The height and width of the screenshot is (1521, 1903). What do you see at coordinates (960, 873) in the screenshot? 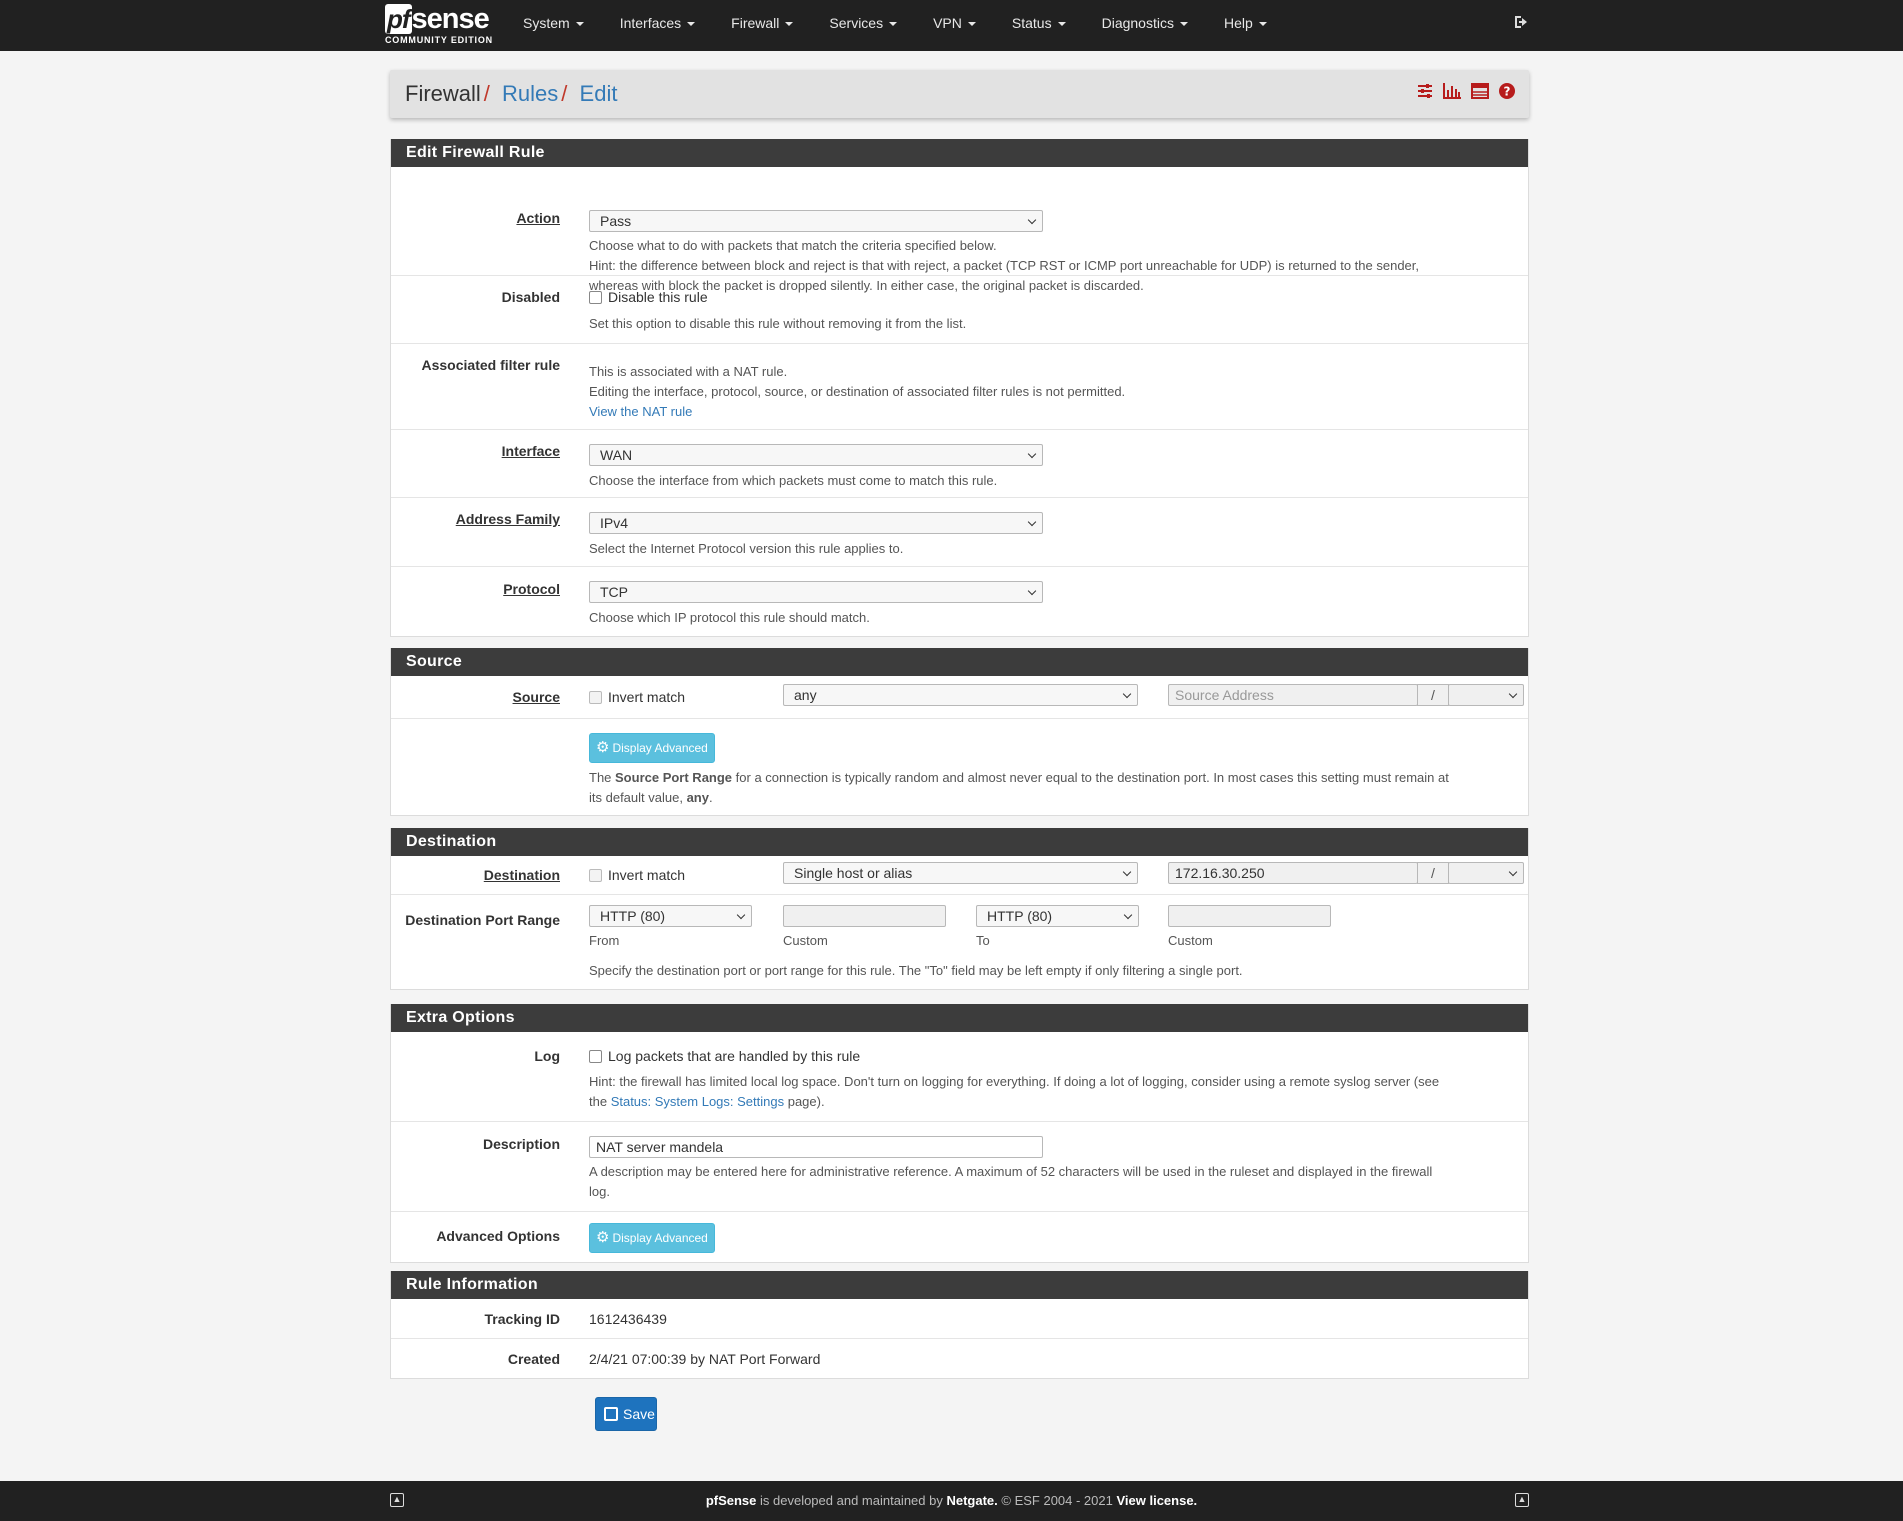
I see `destination-type-select: Single host or alias` at bounding box center [960, 873].